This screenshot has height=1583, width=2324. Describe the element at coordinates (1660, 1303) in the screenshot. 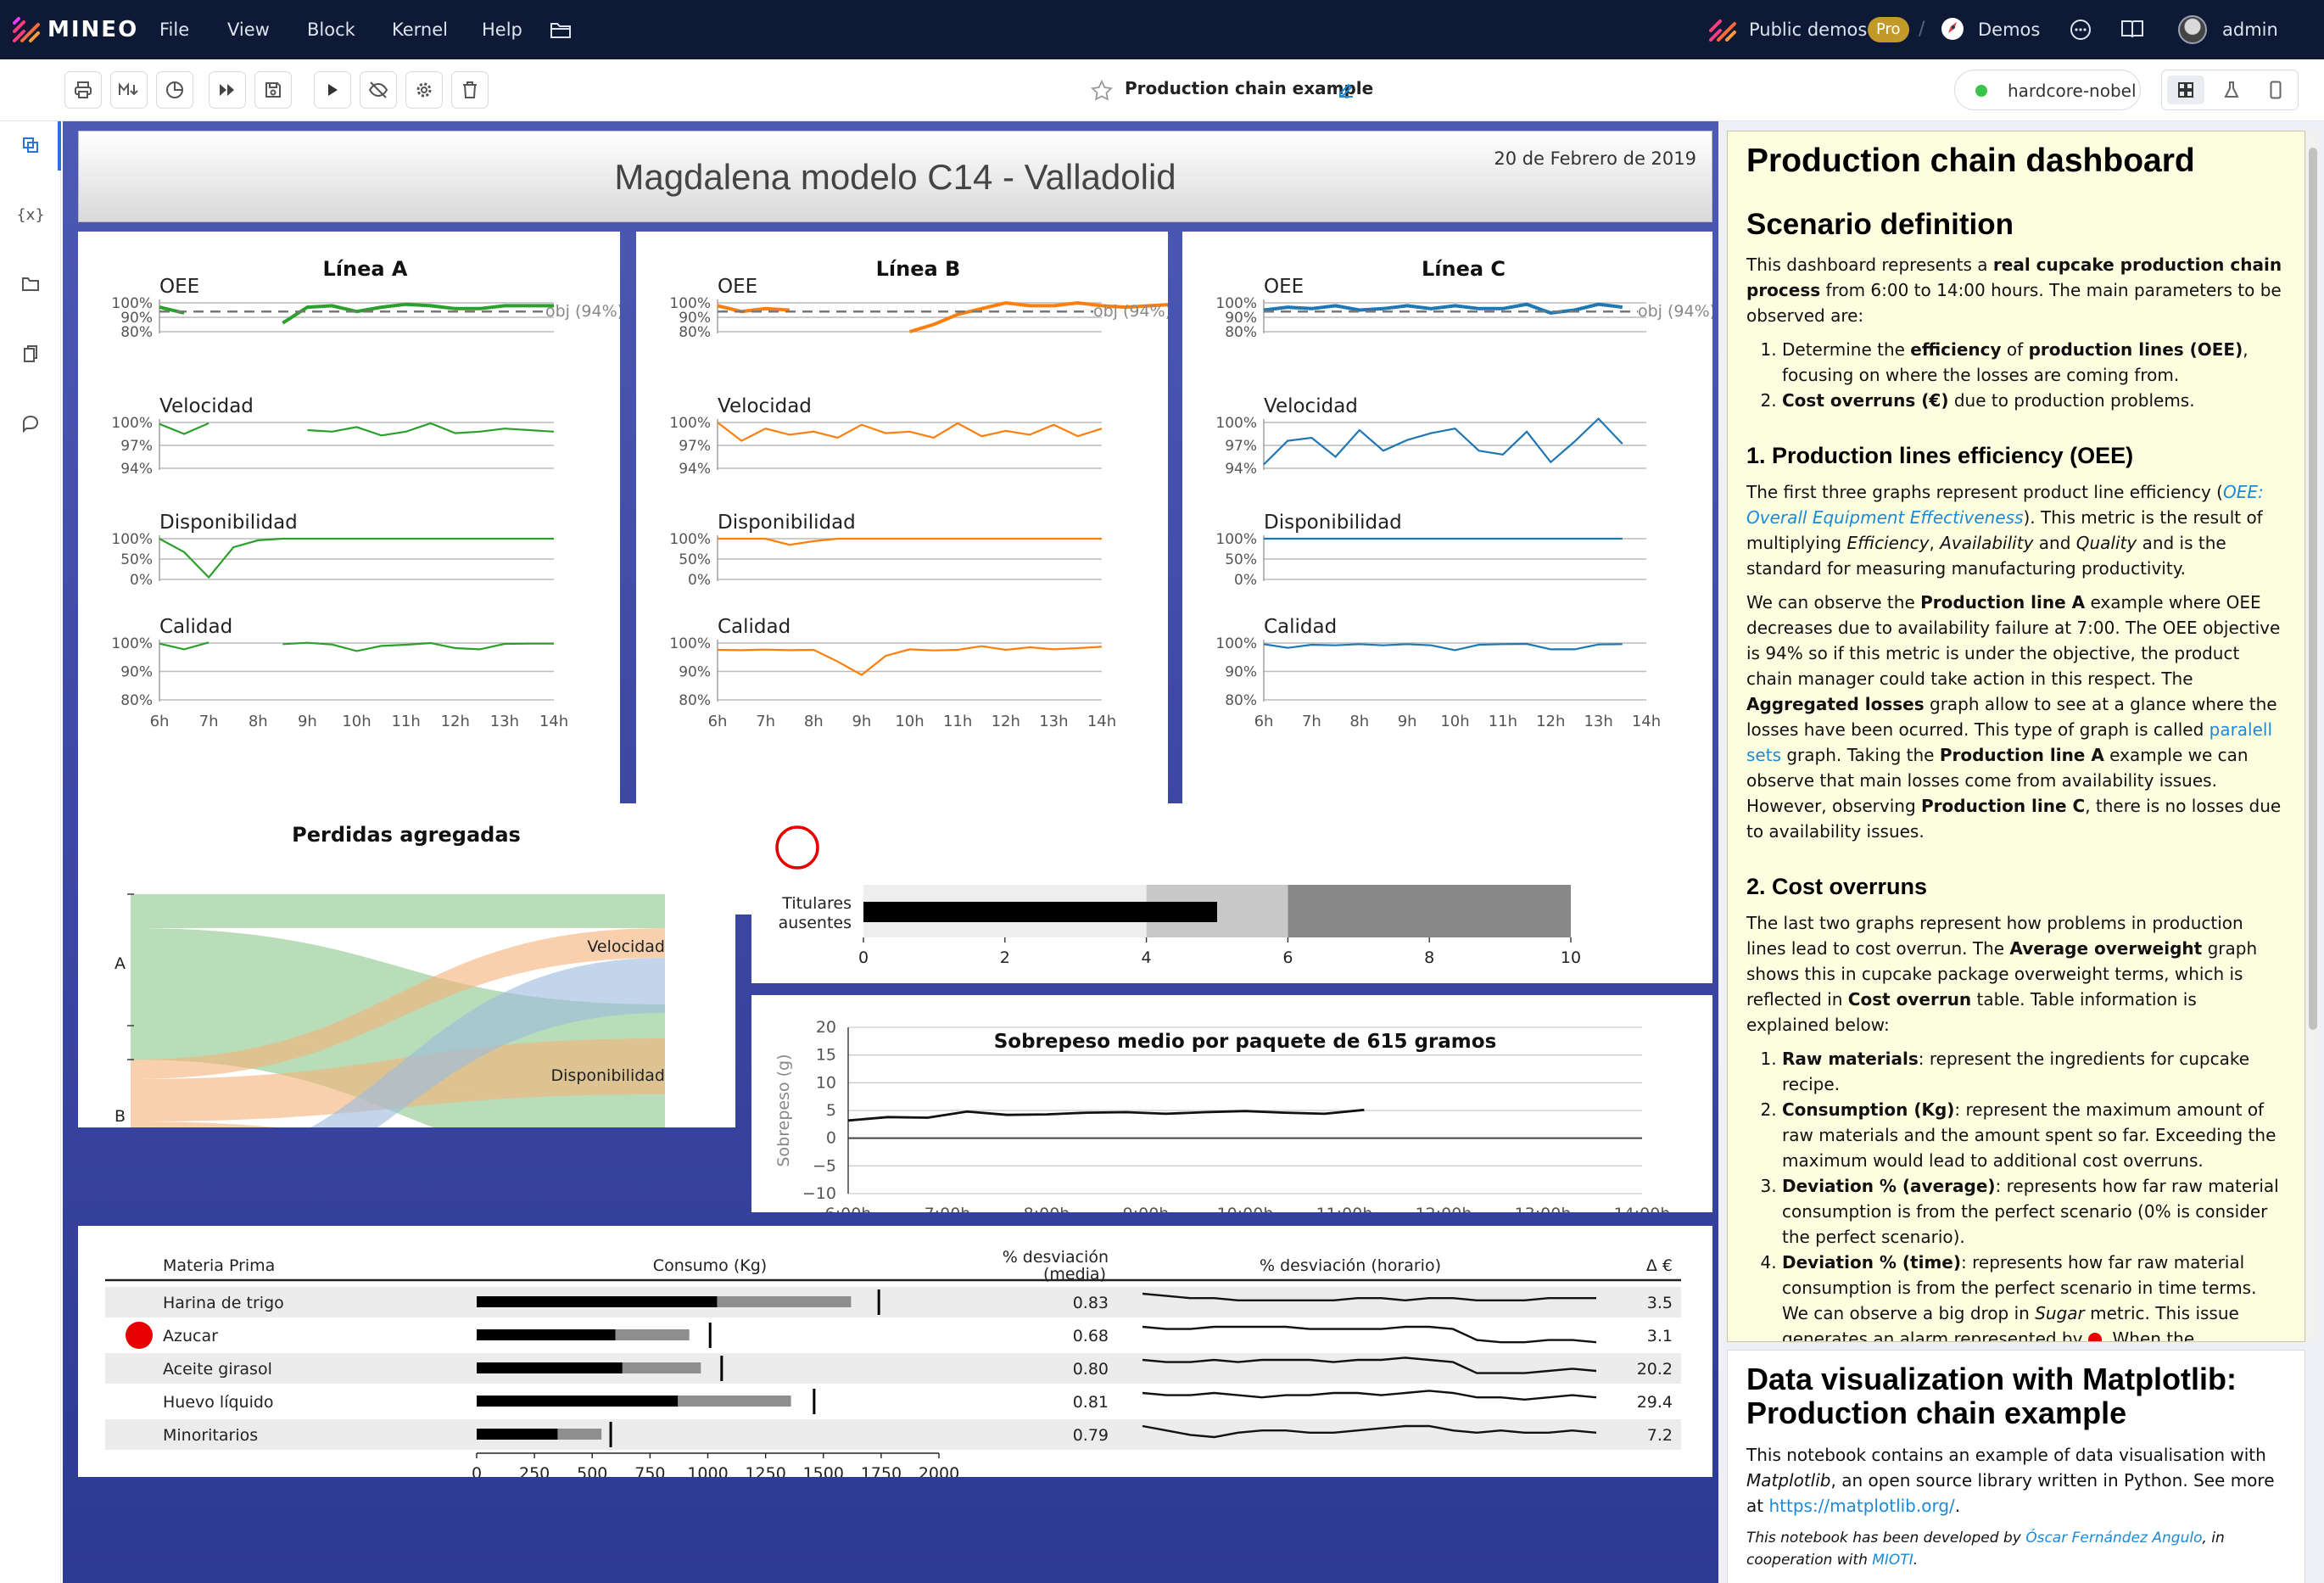

I see `cost-value: 3.5` at that location.